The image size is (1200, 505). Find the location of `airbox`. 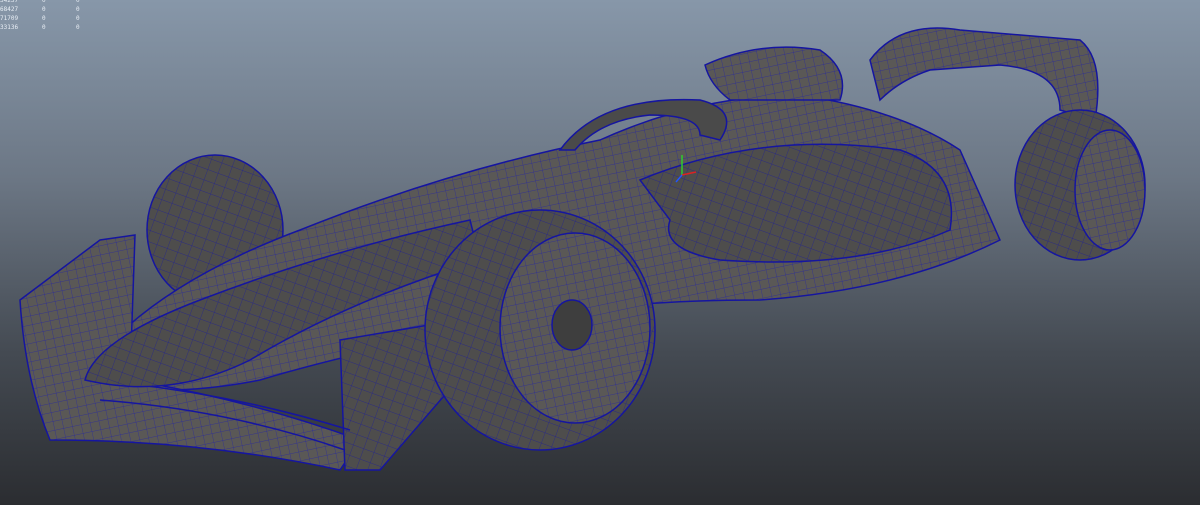

airbox is located at coordinates (774, 73).